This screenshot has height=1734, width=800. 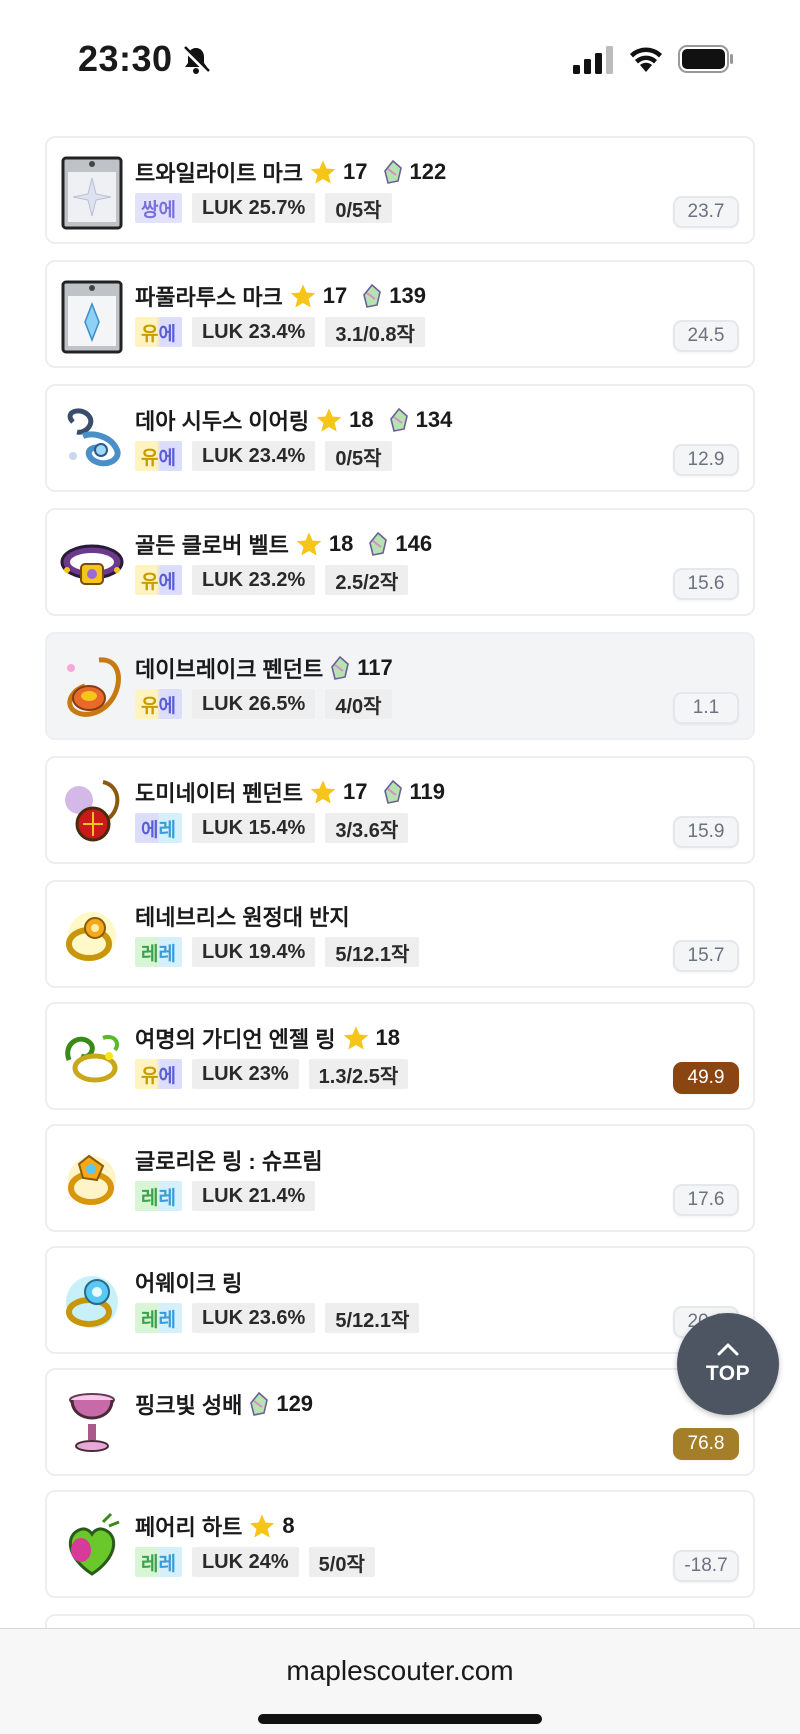 What do you see at coordinates (400, 1544) in the screenshot?
I see `item-card: 페어리 하트 8 레레 LUK 24% 5/0작 -18.7` at bounding box center [400, 1544].